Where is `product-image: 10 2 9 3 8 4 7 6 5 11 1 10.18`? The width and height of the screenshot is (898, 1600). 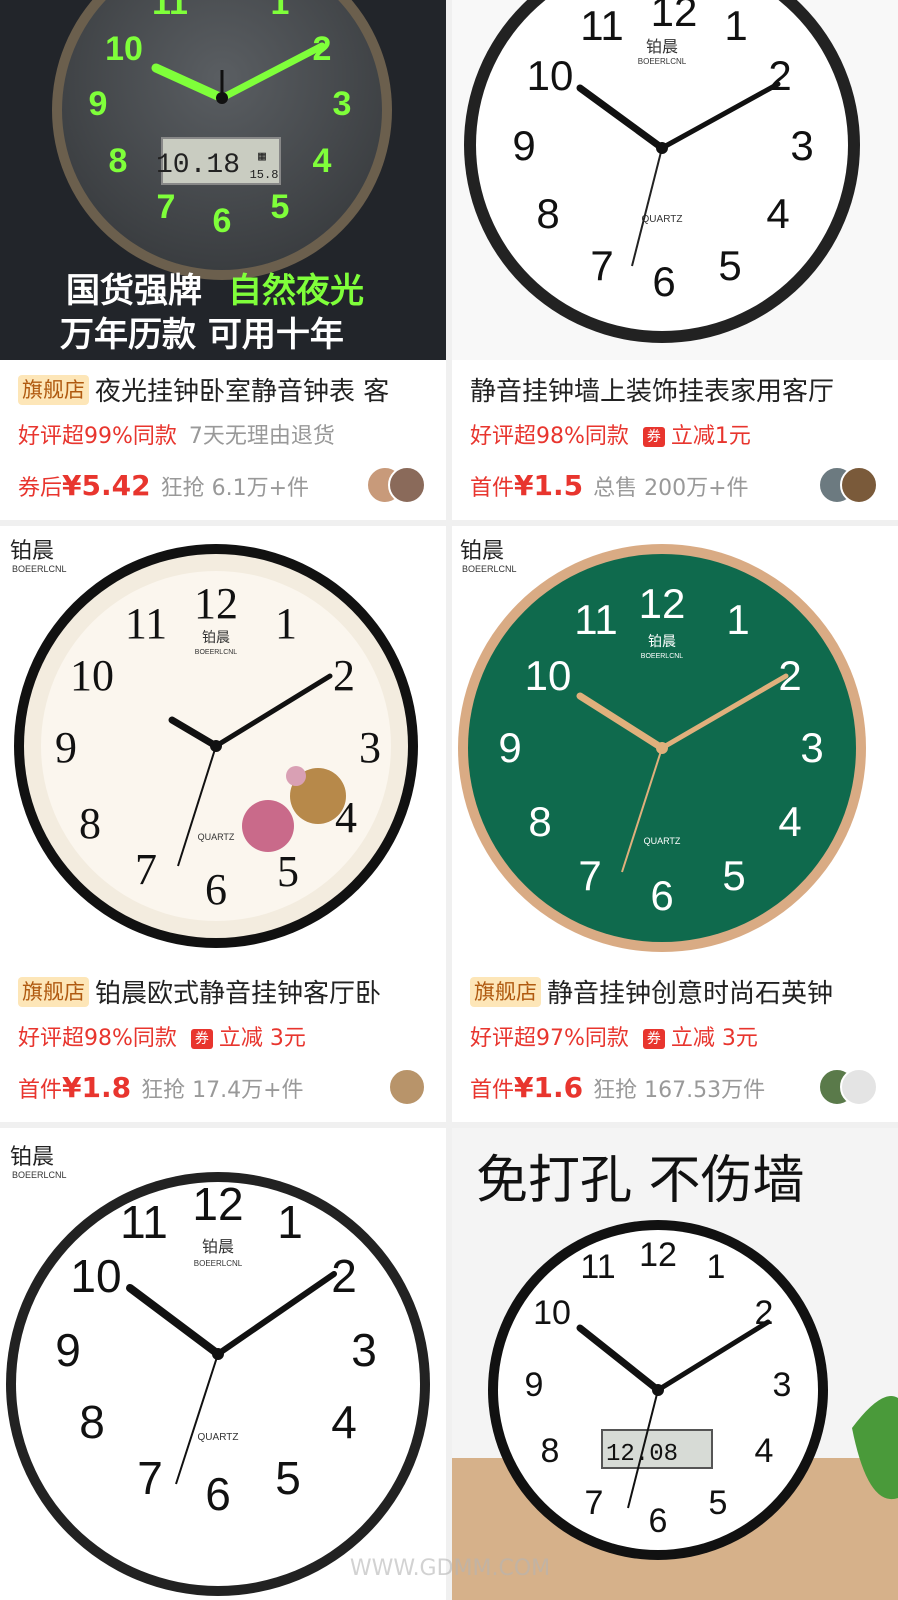
product-image: 10 2 9 3 8 4 7 6 5 11 1 10.18 is located at coordinates (223, 180).